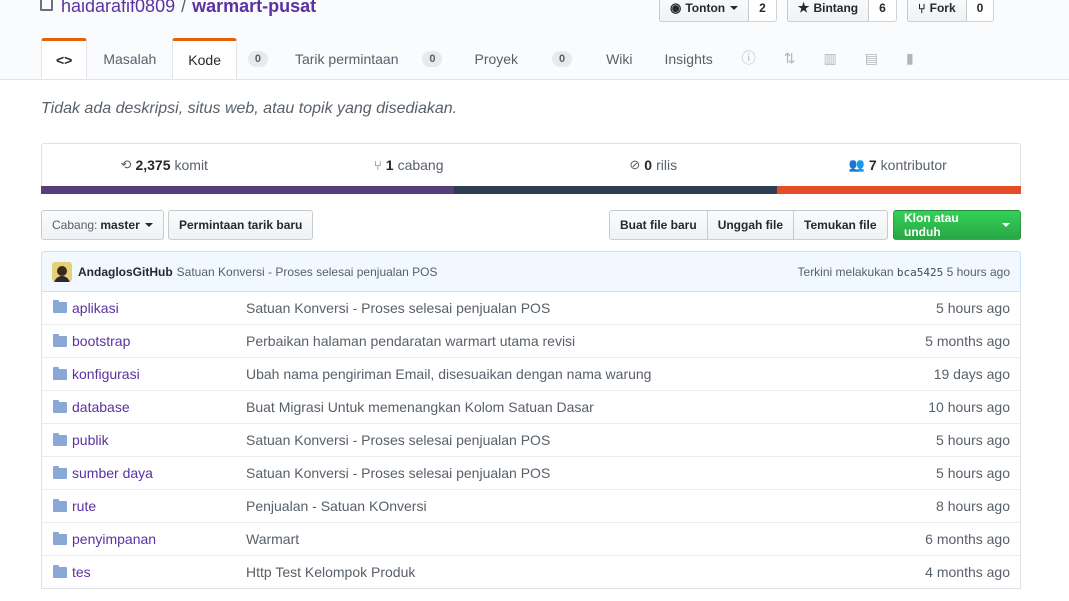  I want to click on file-row: penyimpanan Warmart 6 months ago, so click(531, 538).